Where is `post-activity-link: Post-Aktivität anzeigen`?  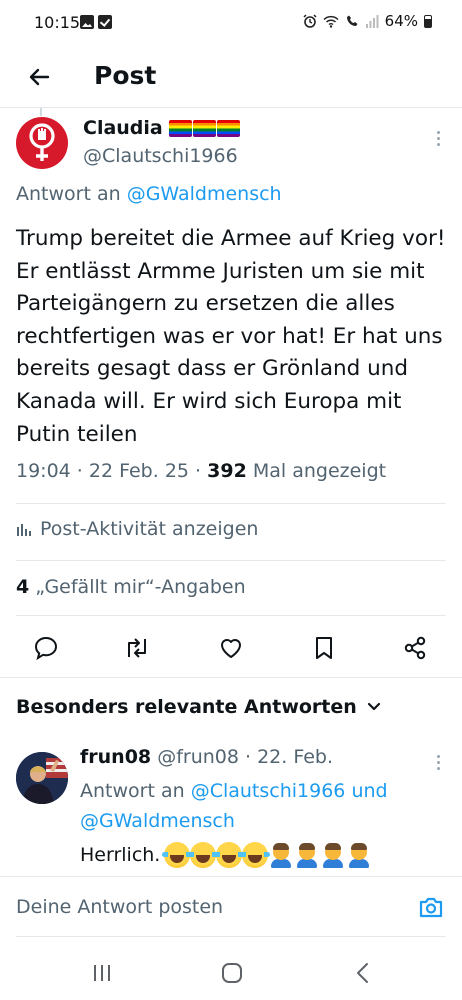
post-activity-link: Post-Aktivität anzeigen is located at coordinates (137, 529).